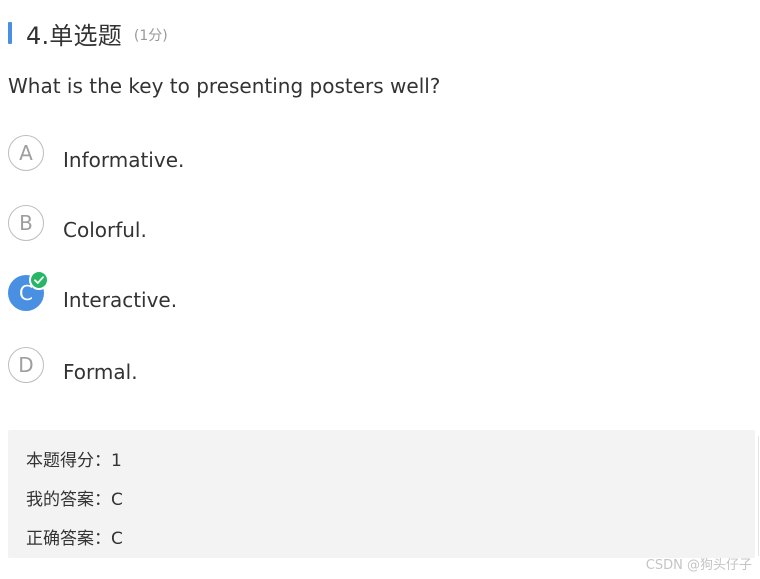  Describe the element at coordinates (758, 496) in the screenshot. I see `right-divider` at that location.